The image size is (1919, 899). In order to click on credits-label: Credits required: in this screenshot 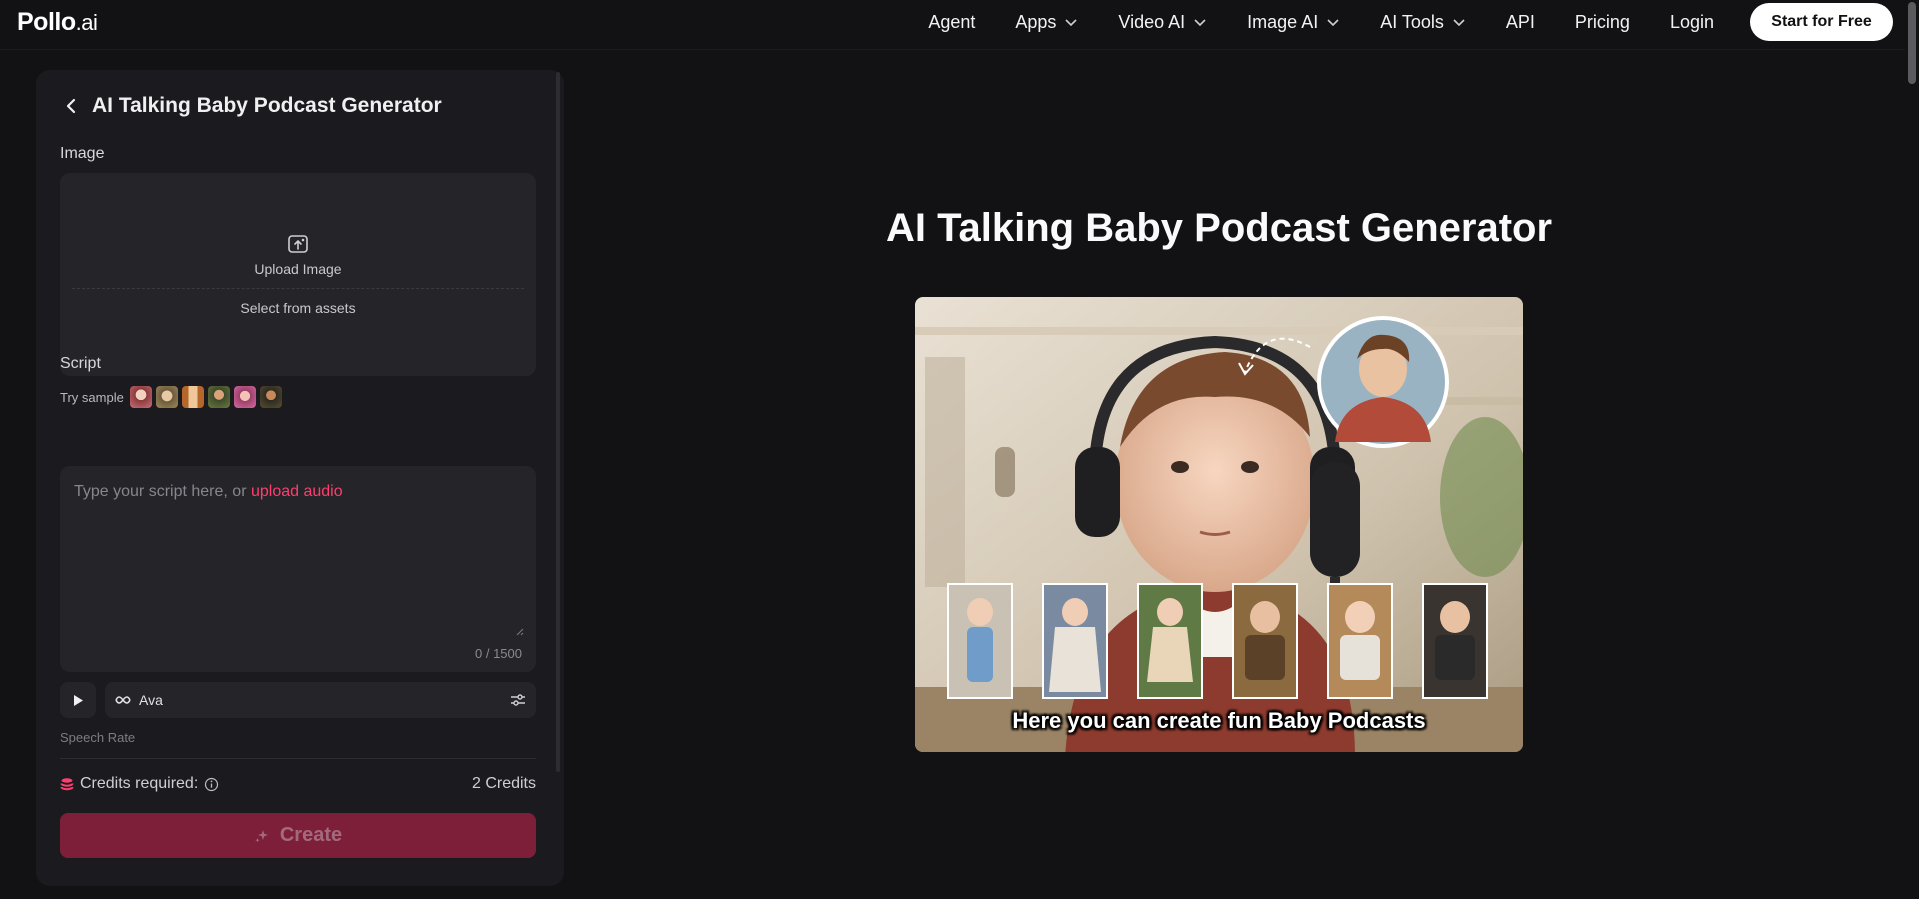, I will do `click(139, 783)`.